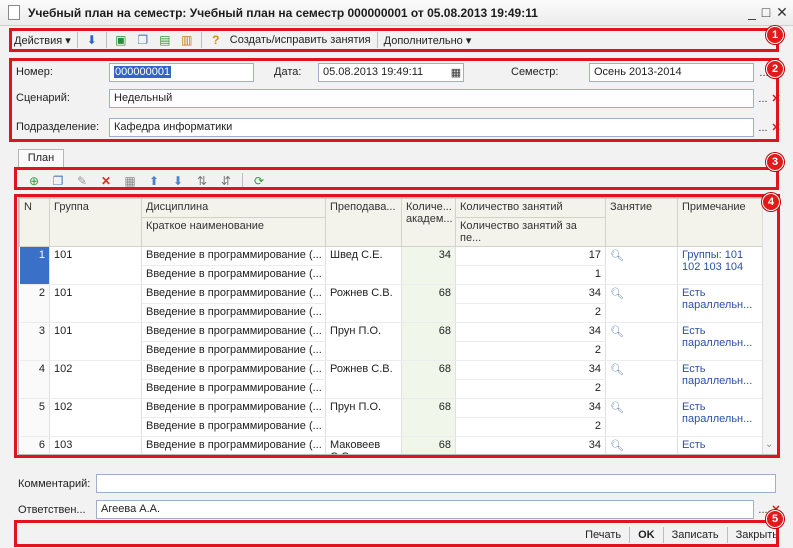  I want to click on division-clear-icon: ✕, so click(776, 127).